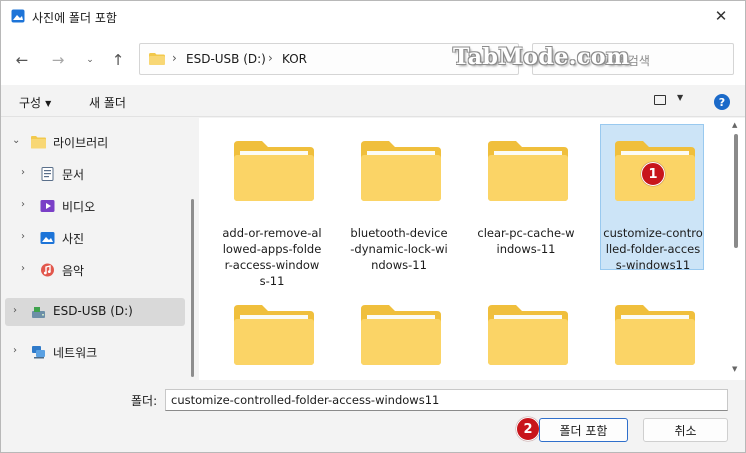  What do you see at coordinates (47, 270) in the screenshot?
I see `music-icon` at bounding box center [47, 270].